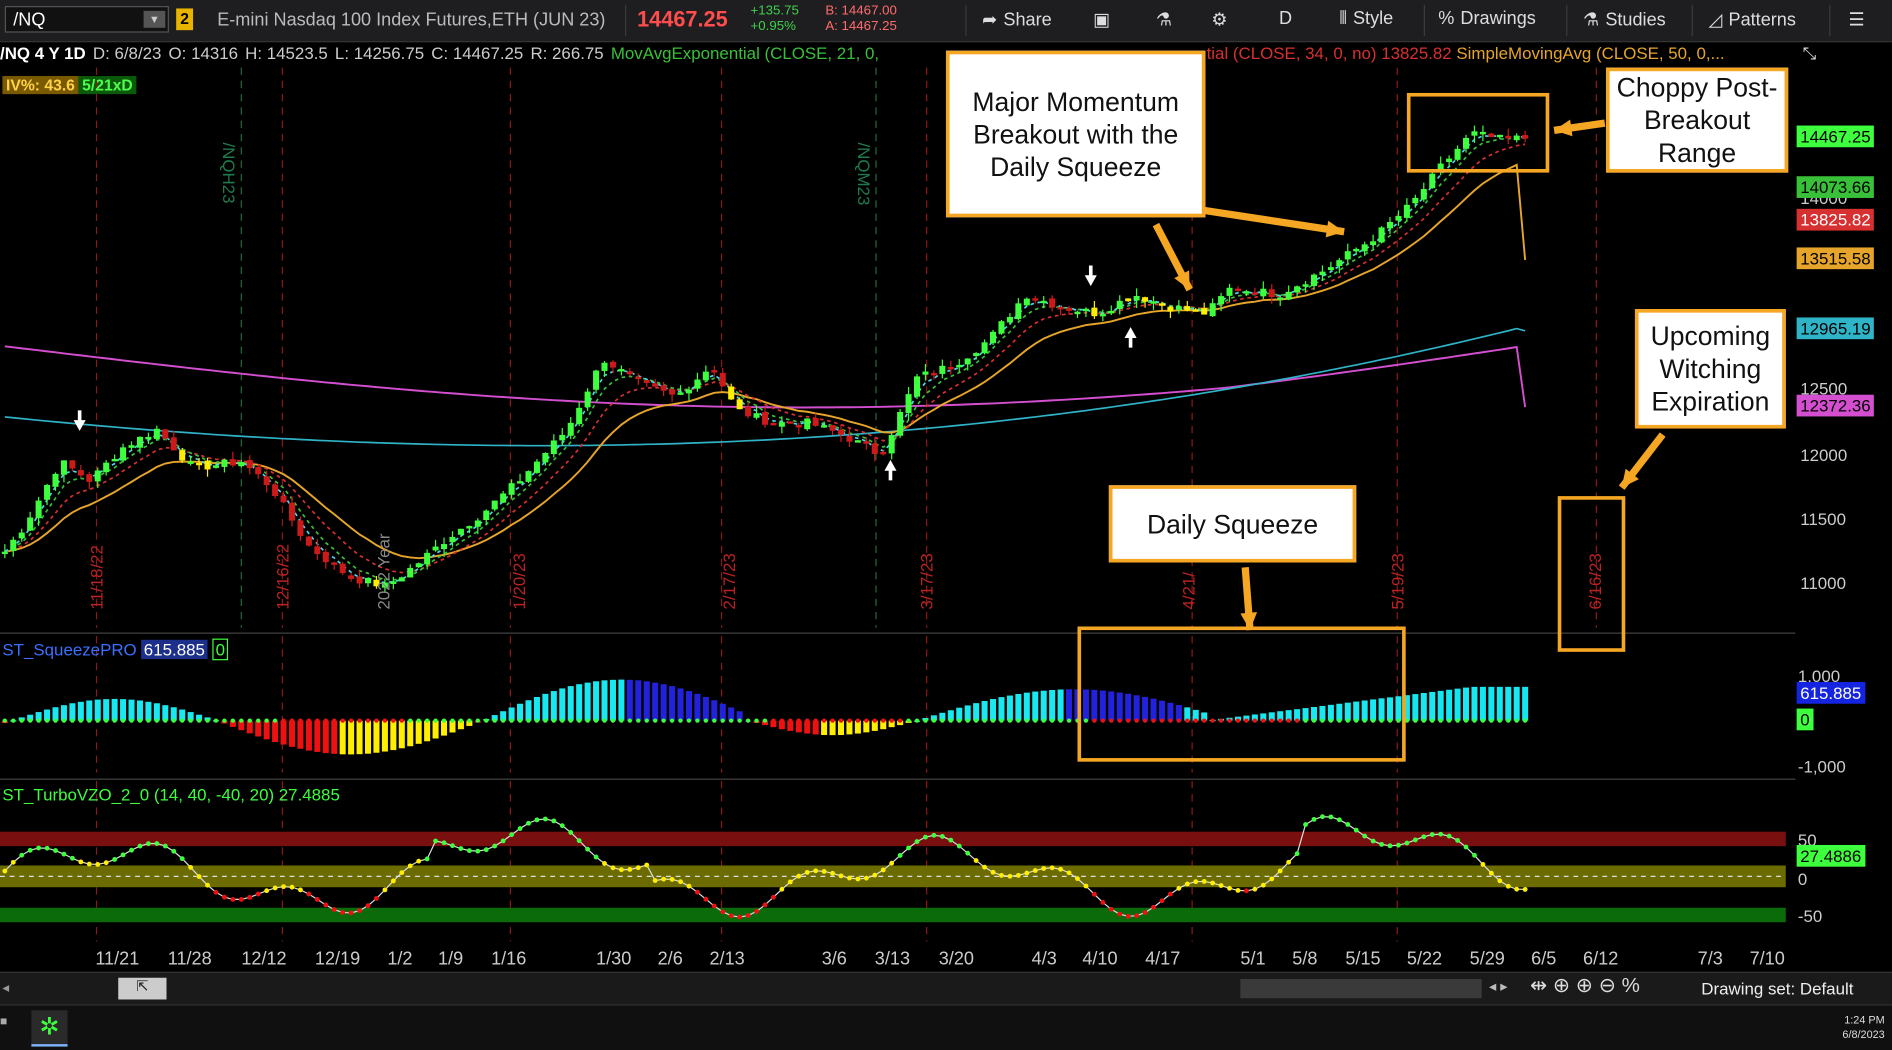  I want to click on x-axis-label: 5/1, so click(1253, 959).